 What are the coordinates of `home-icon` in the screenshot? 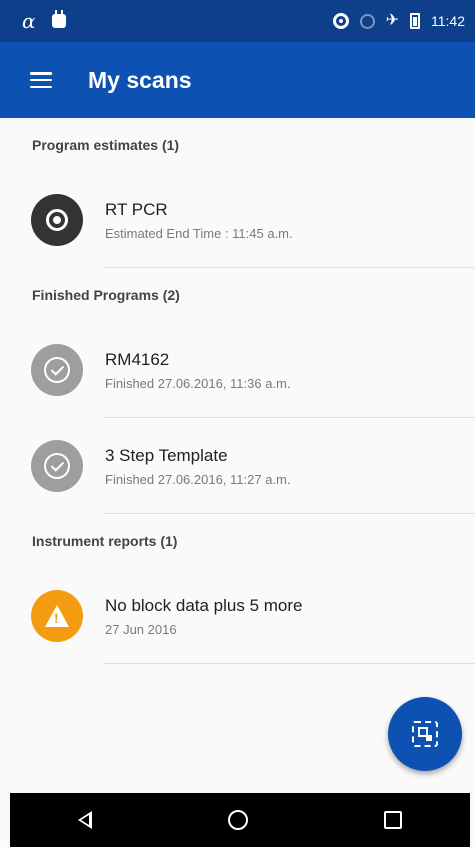 It's located at (238, 820).